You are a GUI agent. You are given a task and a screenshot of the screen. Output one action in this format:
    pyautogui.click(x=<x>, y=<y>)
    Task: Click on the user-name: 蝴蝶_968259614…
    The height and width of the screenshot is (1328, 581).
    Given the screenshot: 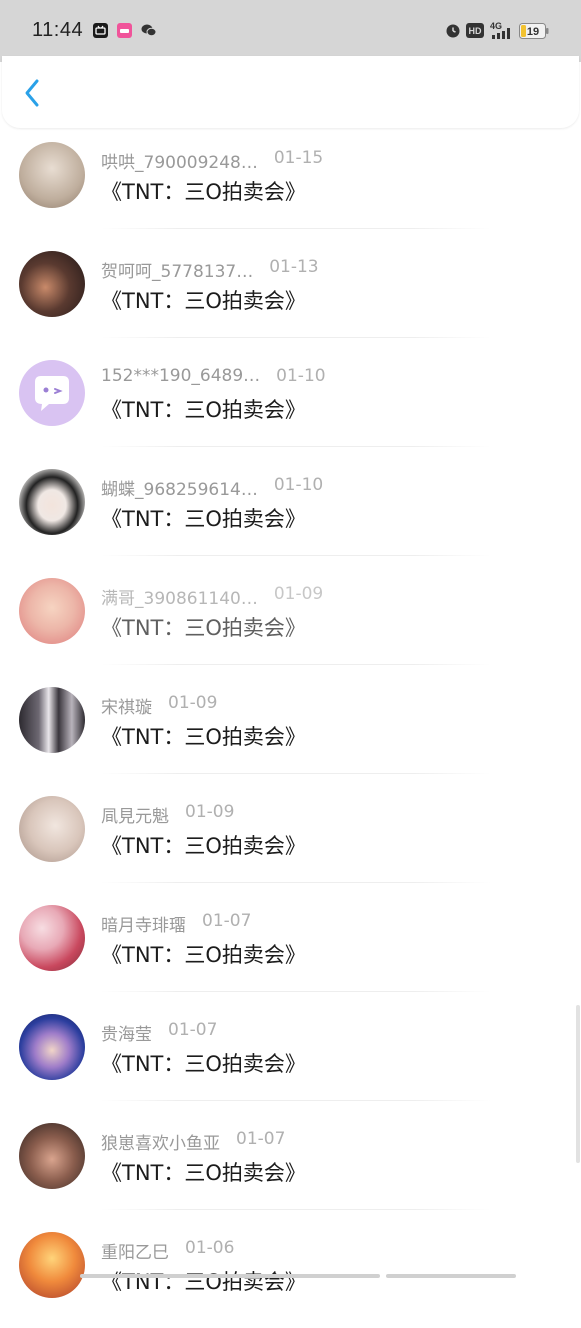 What is the action you would take?
    pyautogui.click(x=179, y=490)
    